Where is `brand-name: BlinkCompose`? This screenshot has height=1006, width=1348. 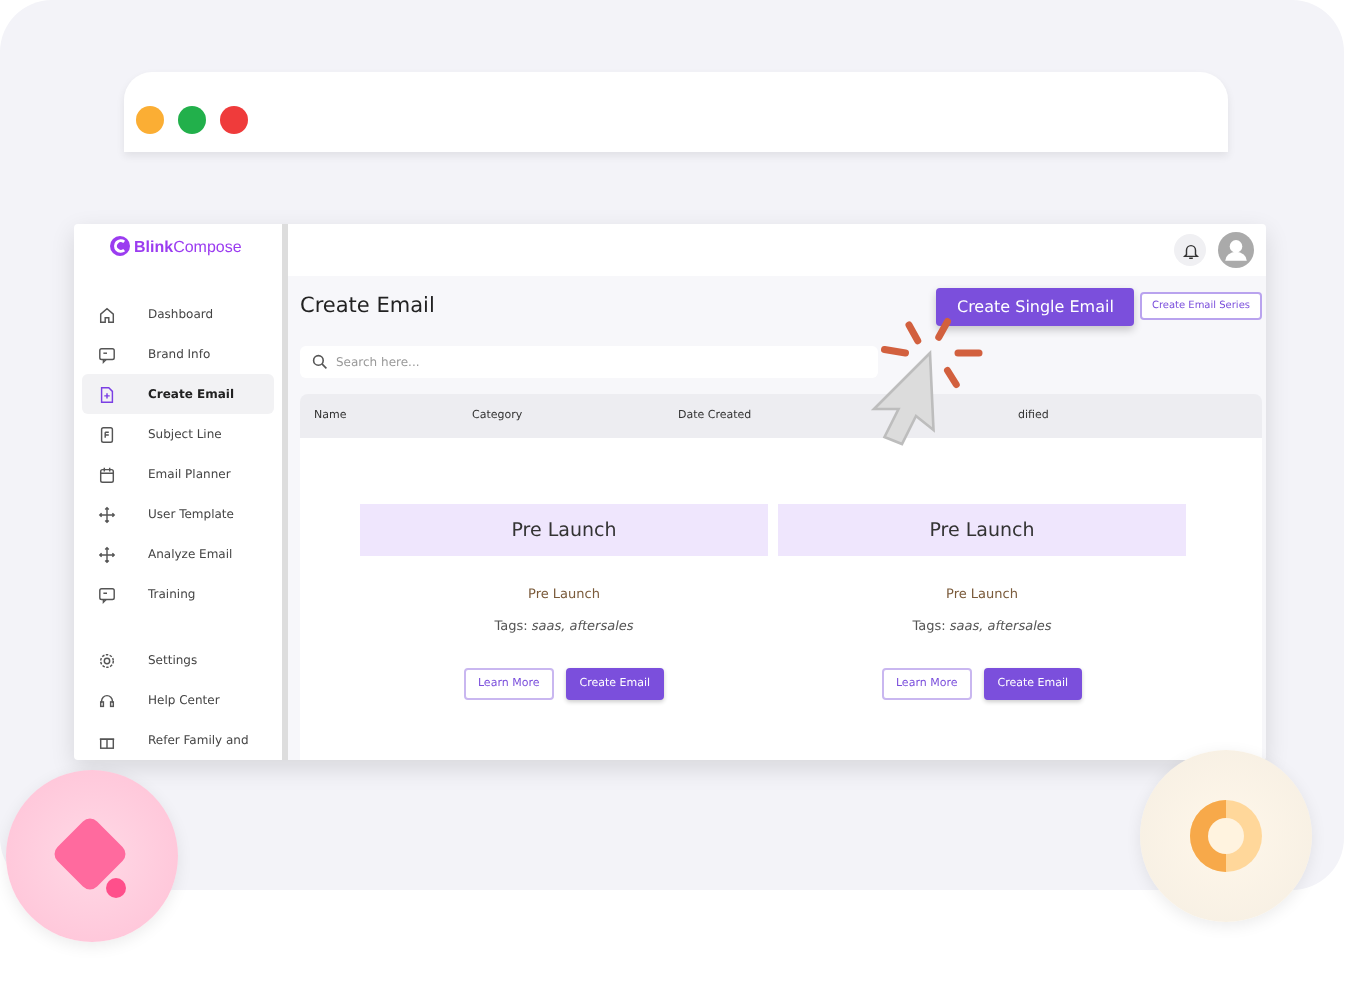 brand-name: BlinkCompose is located at coordinates (188, 246).